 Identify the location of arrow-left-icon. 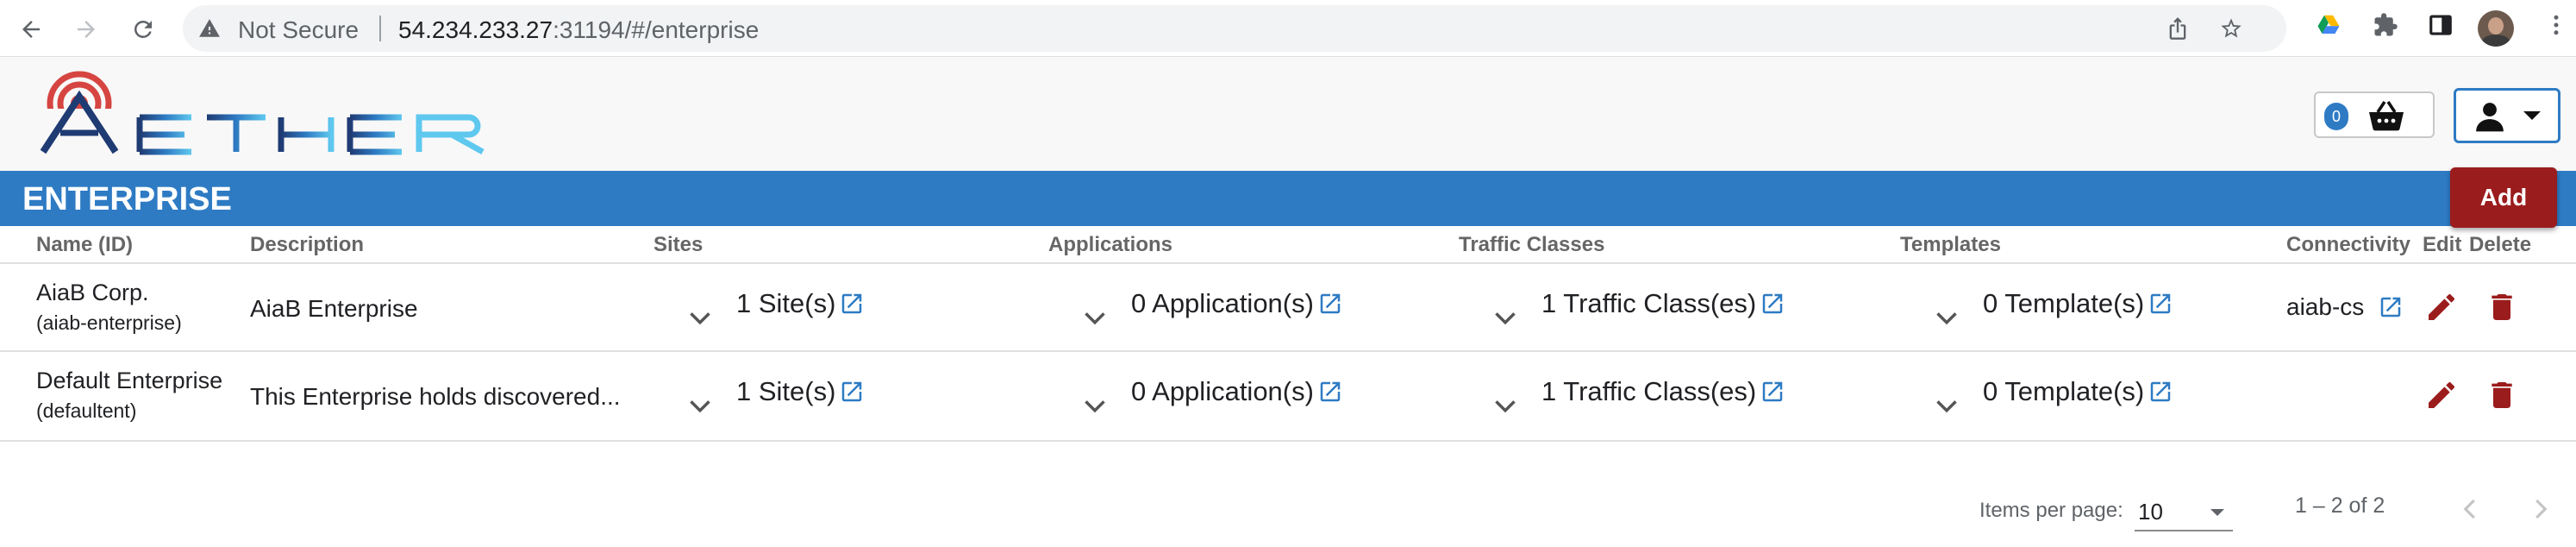
(31, 29).